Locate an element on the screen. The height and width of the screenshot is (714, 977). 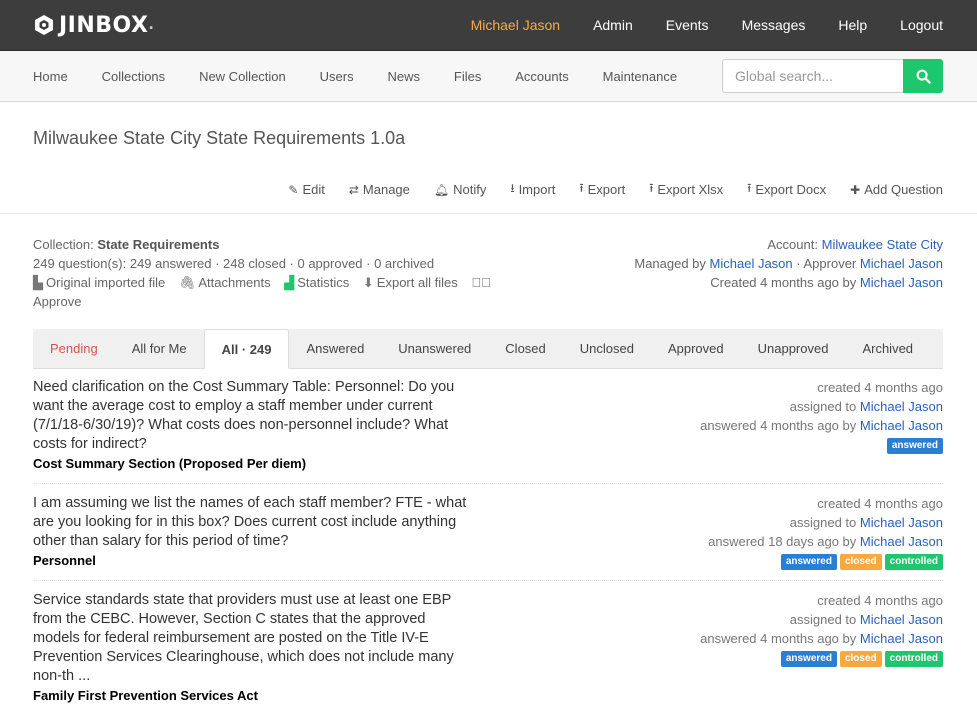
manage-button: ⇄ Manage is located at coordinates (379, 189).